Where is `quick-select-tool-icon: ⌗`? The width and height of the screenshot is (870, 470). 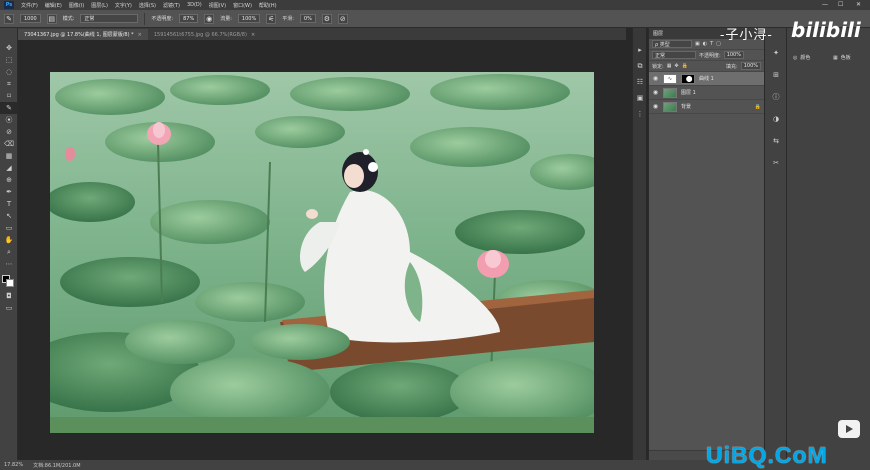 quick-select-tool-icon: ⌗ is located at coordinates (9, 84).